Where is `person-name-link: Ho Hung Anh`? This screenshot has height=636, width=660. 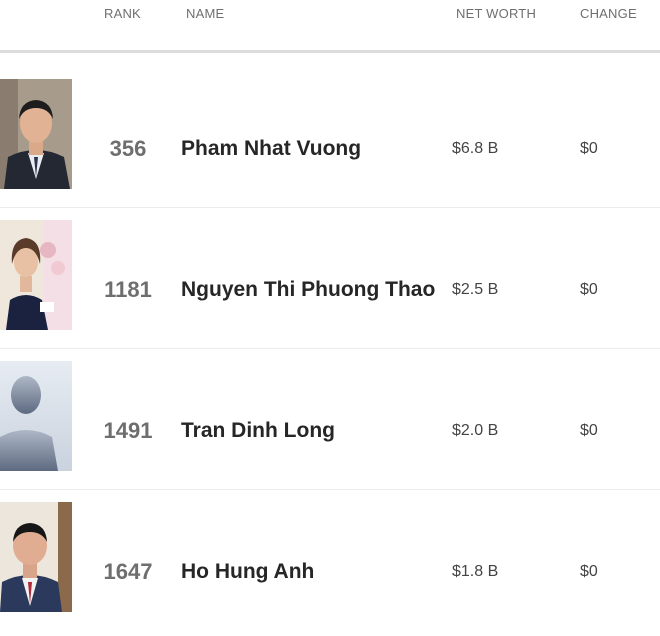 person-name-link: Ho Hung Anh is located at coordinates (247, 572).